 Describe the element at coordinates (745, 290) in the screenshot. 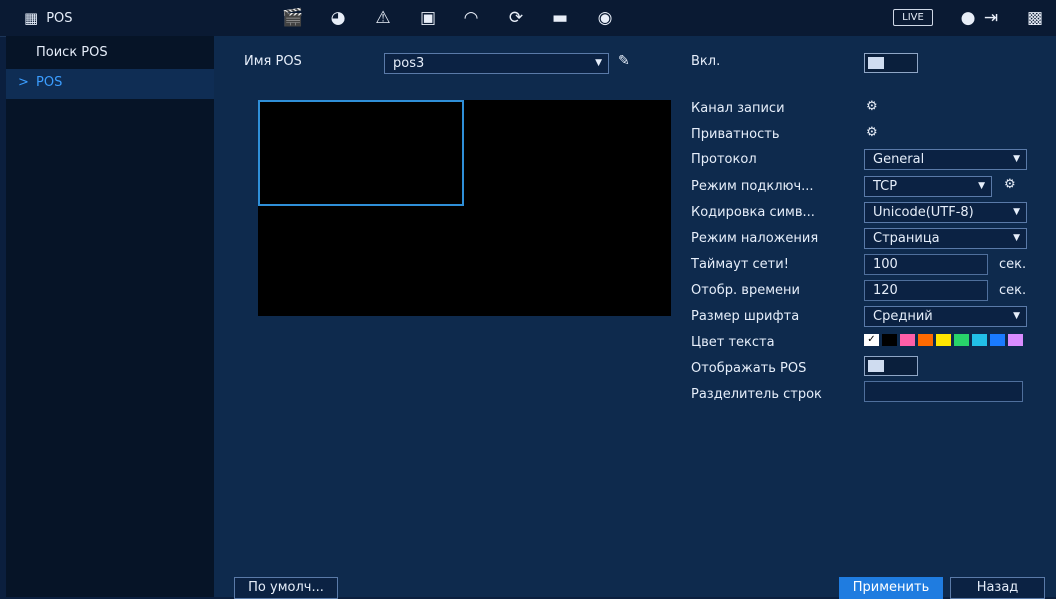

I see `display-time-label: Отобр. времени` at that location.